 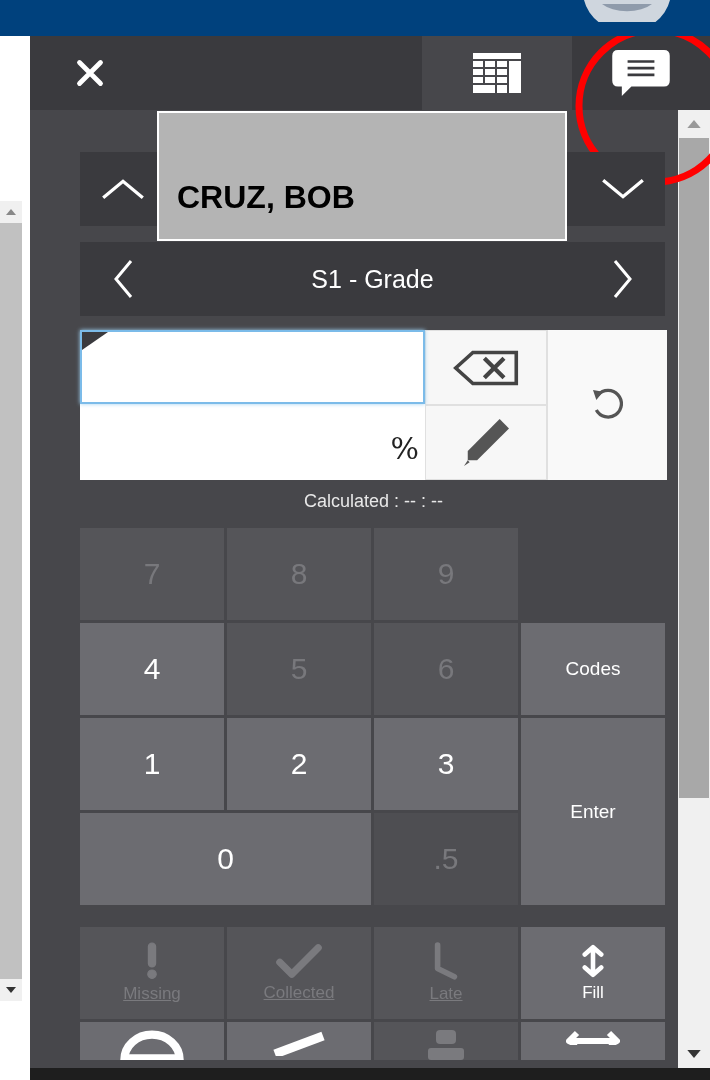 What do you see at coordinates (404, 448) in the screenshot?
I see `percent-sign: %` at bounding box center [404, 448].